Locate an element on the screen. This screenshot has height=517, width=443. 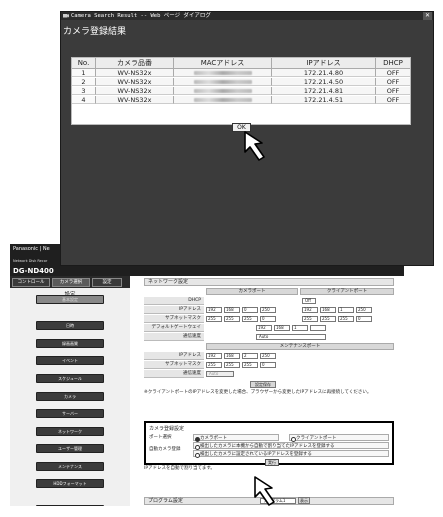
gateway-octet-3: 1 is located at coordinates (300, 328).